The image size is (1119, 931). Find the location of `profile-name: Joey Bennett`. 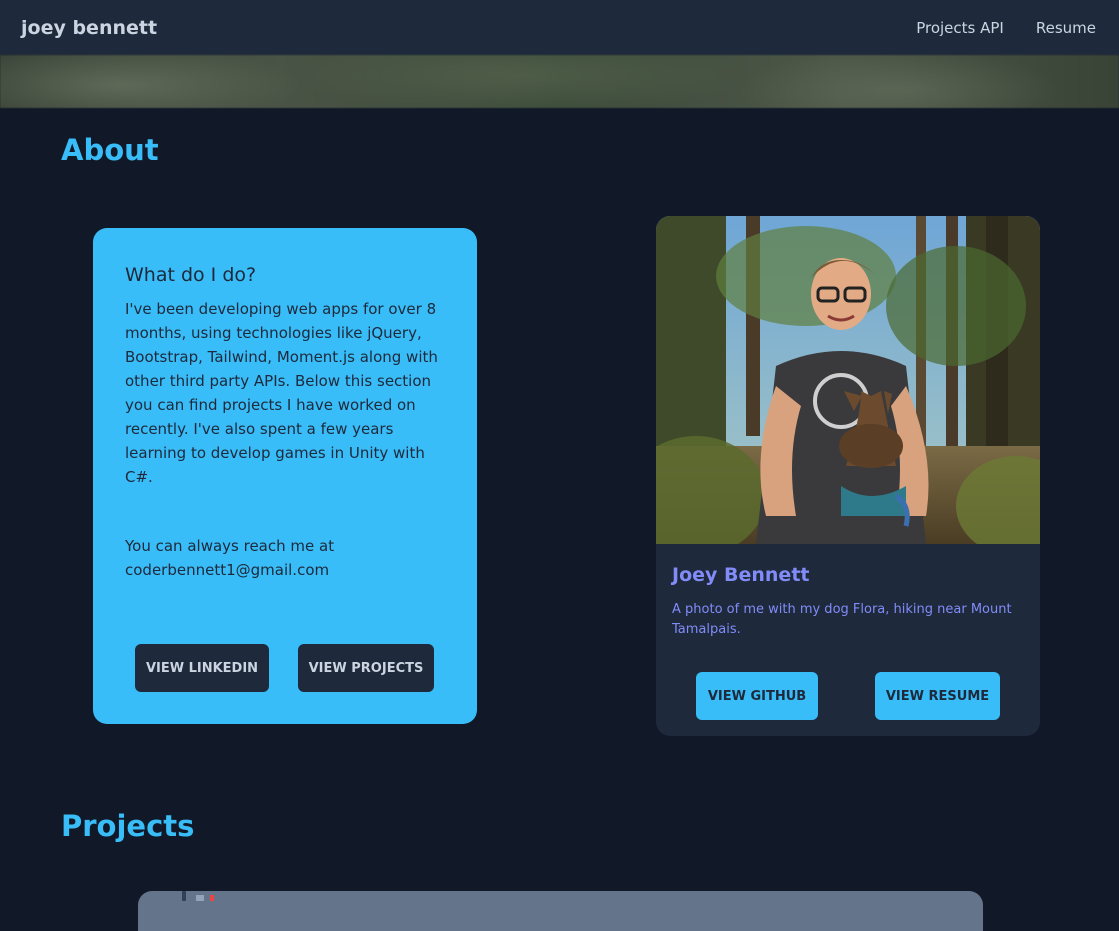

profile-name: Joey Bennett is located at coordinates (741, 575).